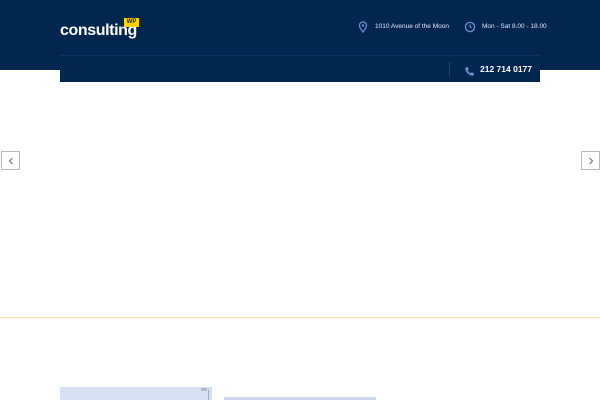  Describe the element at coordinates (470, 26) in the screenshot. I see `clock-icon` at that location.